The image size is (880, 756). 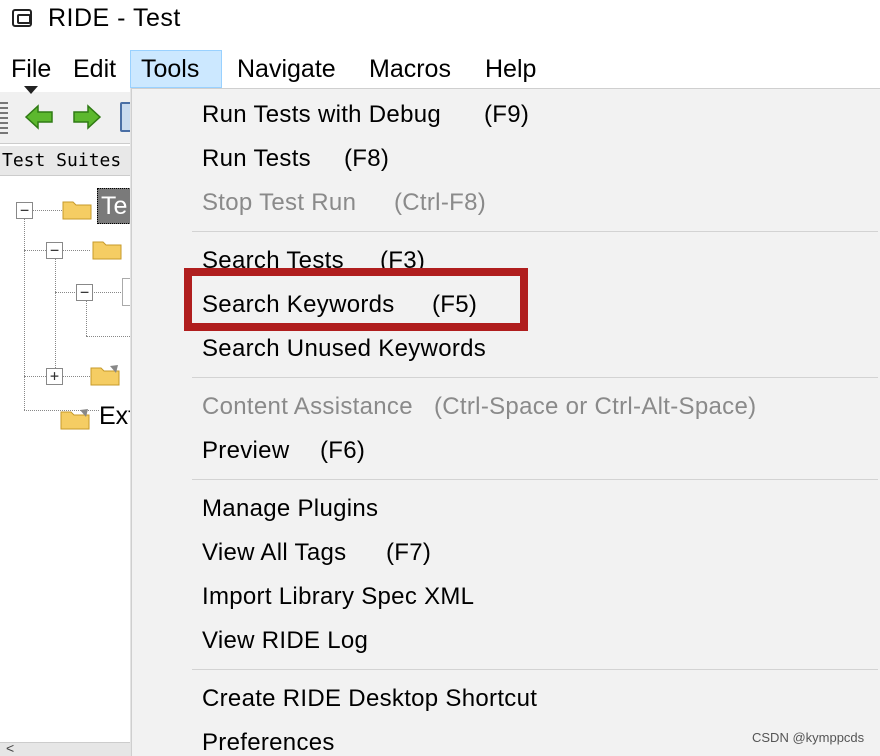 I want to click on toolbar, so click(x=68, y=118).